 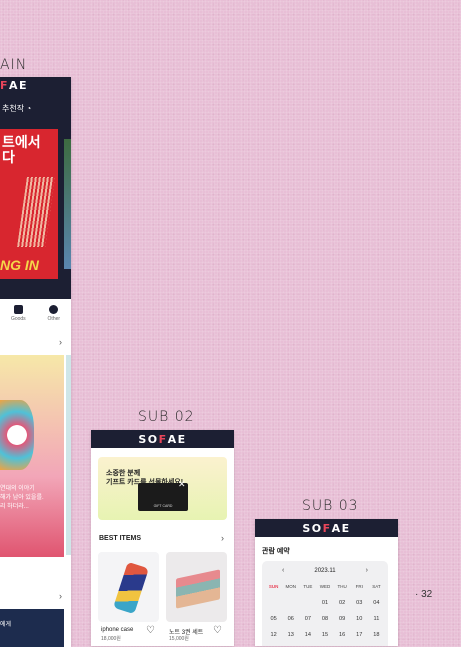 I want to click on weekday-label: SAT, so click(x=376, y=586).